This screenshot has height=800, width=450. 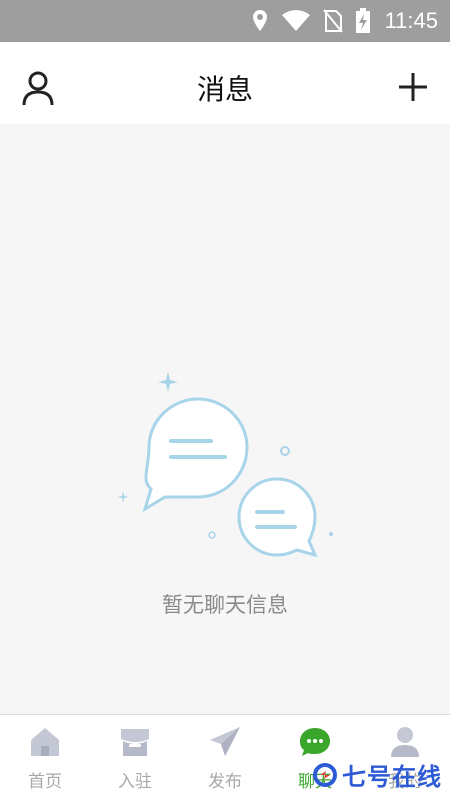 What do you see at coordinates (225, 741) in the screenshot?
I see `send-icon` at bounding box center [225, 741].